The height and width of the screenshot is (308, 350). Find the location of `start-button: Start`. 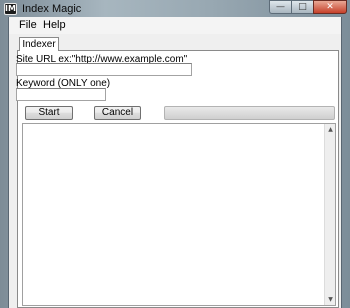

start-button: Start is located at coordinates (49, 113).